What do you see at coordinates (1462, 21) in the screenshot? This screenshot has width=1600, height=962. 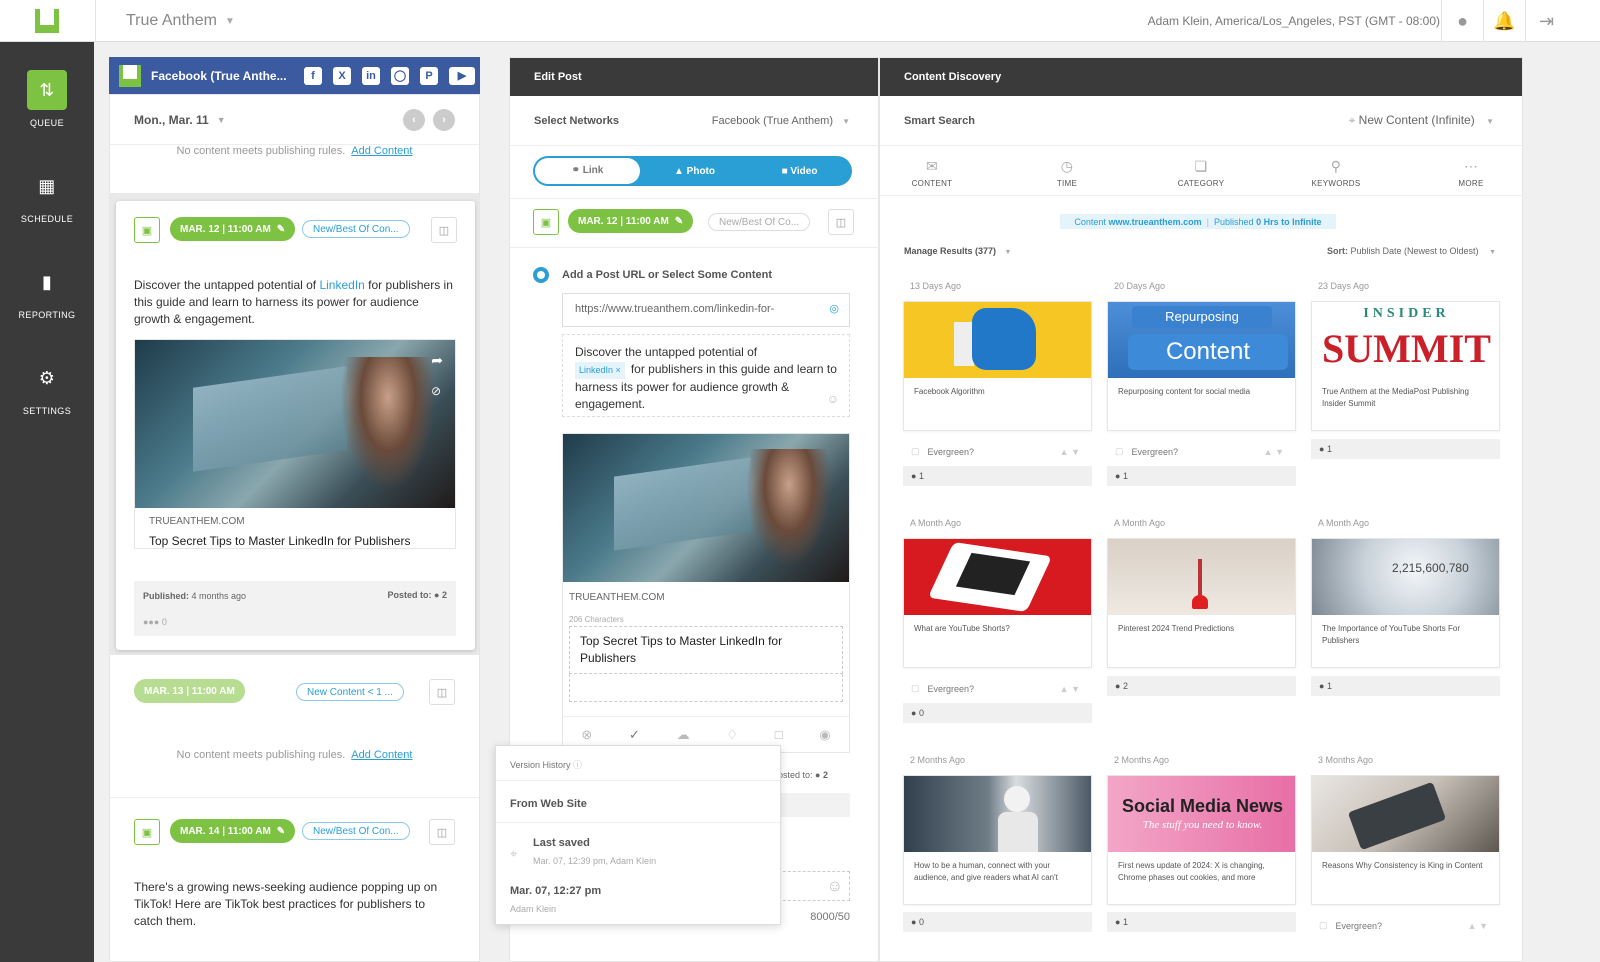 I see `user-icon: ●` at bounding box center [1462, 21].